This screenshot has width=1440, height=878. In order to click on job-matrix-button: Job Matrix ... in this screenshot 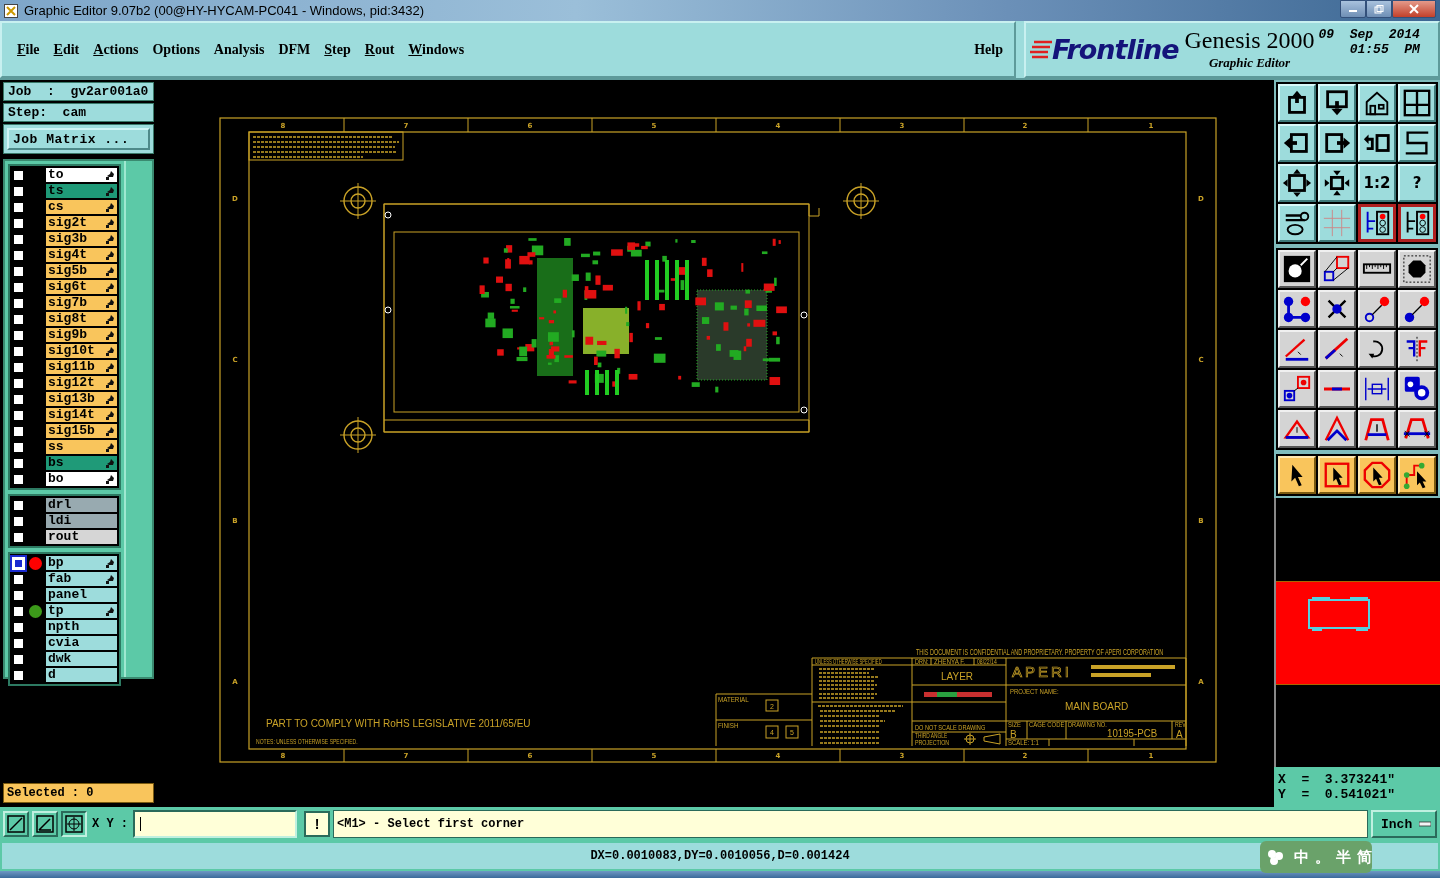, I will do `click(78, 139)`.